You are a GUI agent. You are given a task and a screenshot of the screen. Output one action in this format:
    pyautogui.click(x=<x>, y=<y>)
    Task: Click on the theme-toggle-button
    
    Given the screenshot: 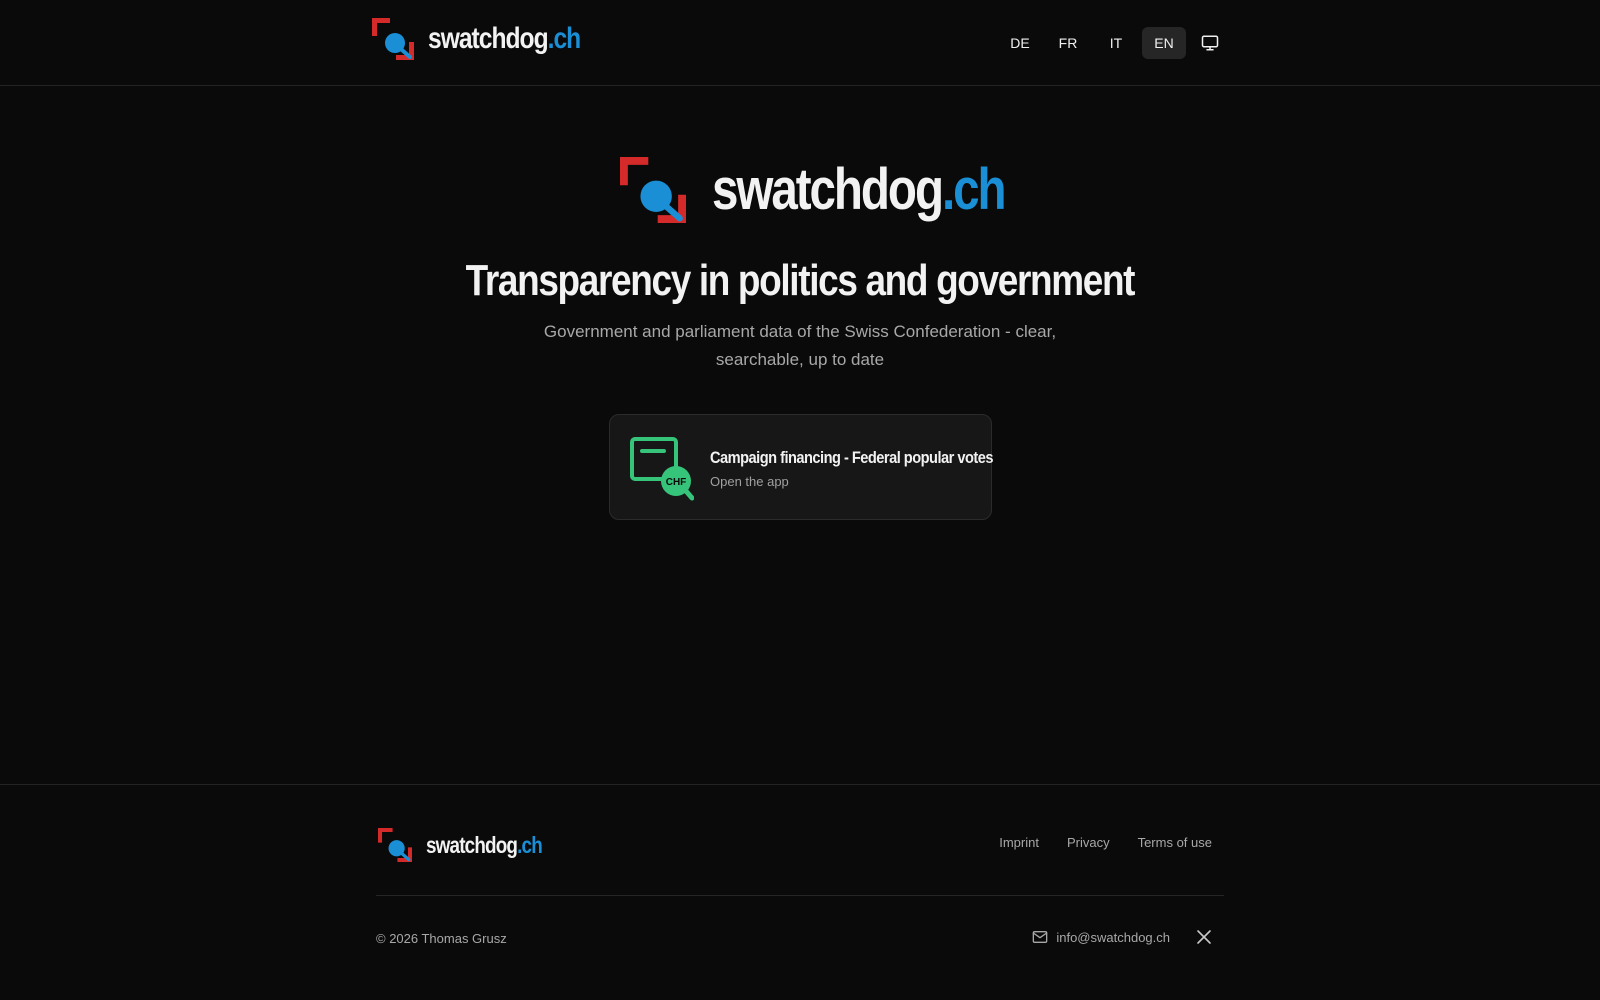 What is the action you would take?
    pyautogui.click(x=1210, y=43)
    